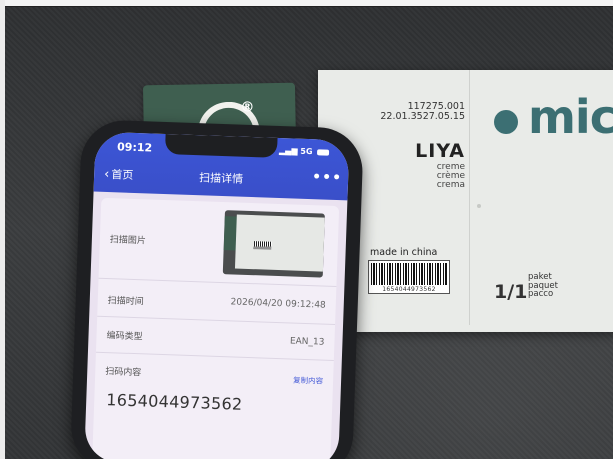 Image resolution: width=613 pixels, height=459 pixels. I want to click on type-value: EAN_13, so click(307, 342).